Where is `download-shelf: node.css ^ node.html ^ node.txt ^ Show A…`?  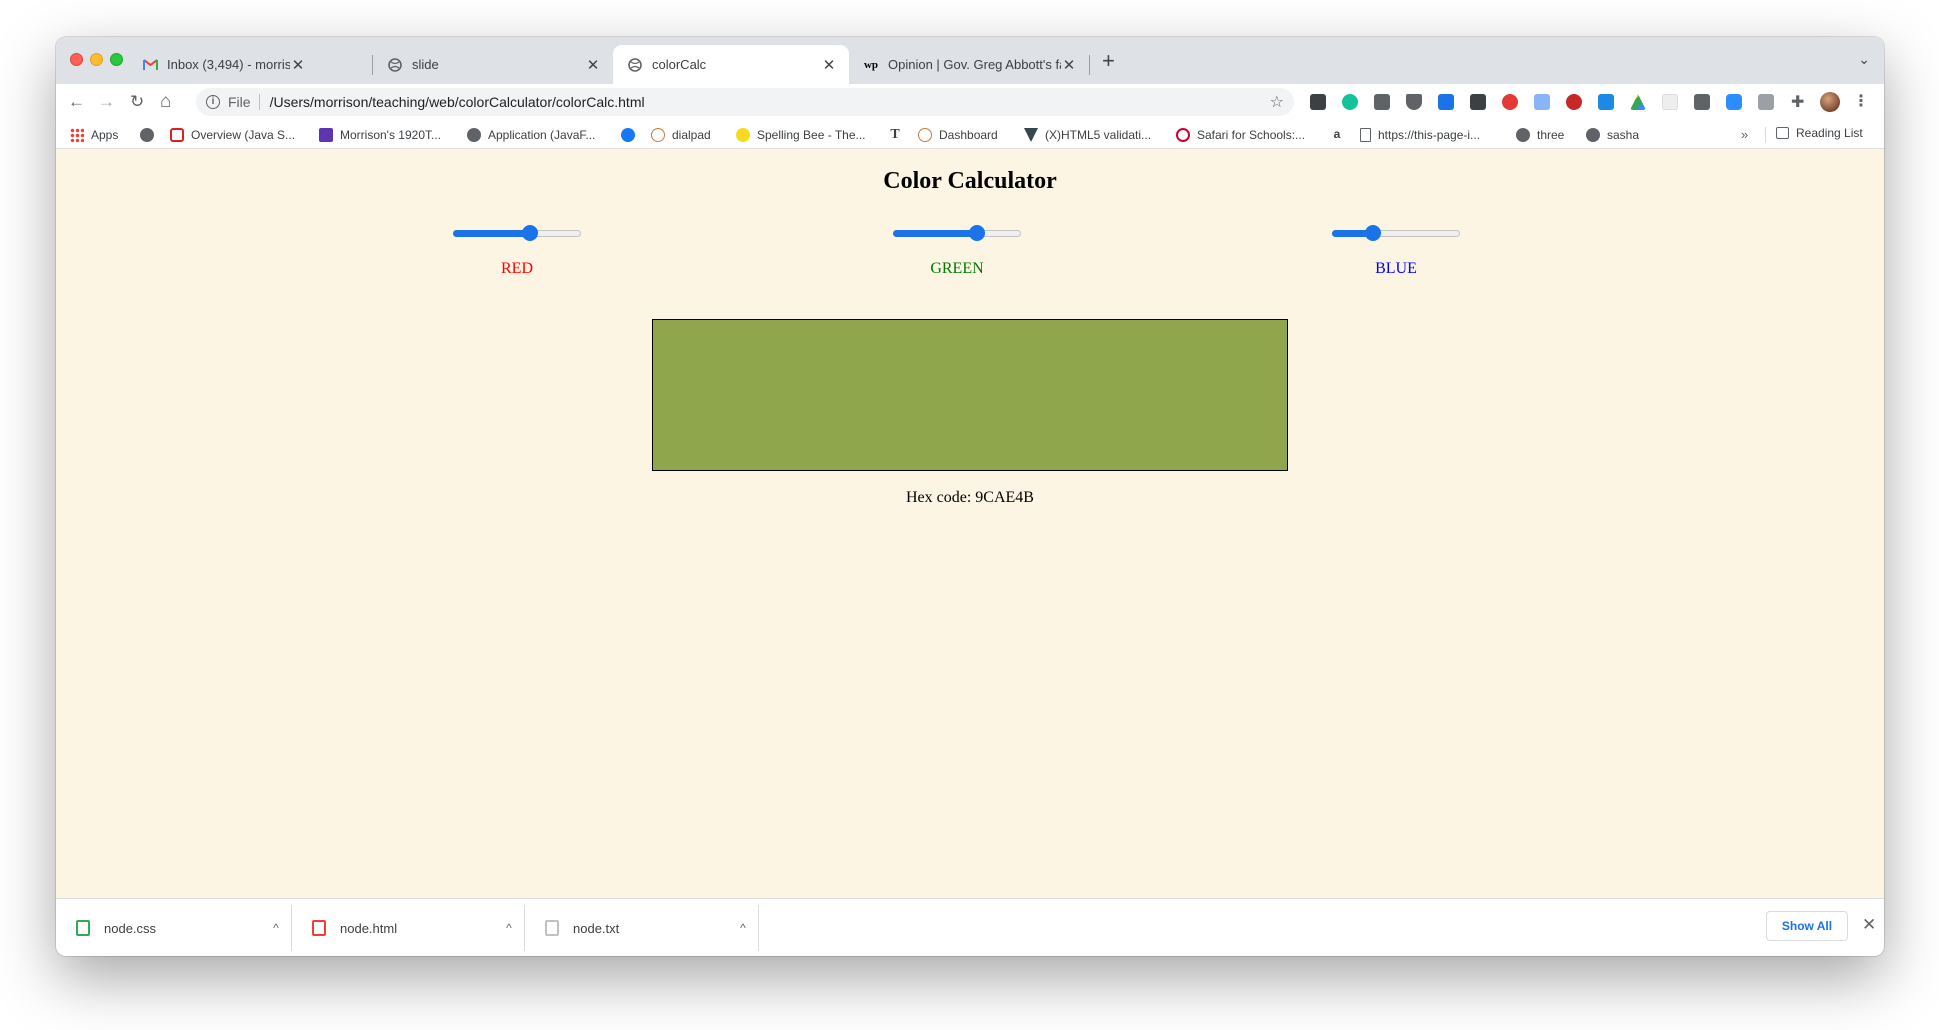
download-shelf: node.css ^ node.html ^ node.txt ^ Show A… is located at coordinates (970, 927).